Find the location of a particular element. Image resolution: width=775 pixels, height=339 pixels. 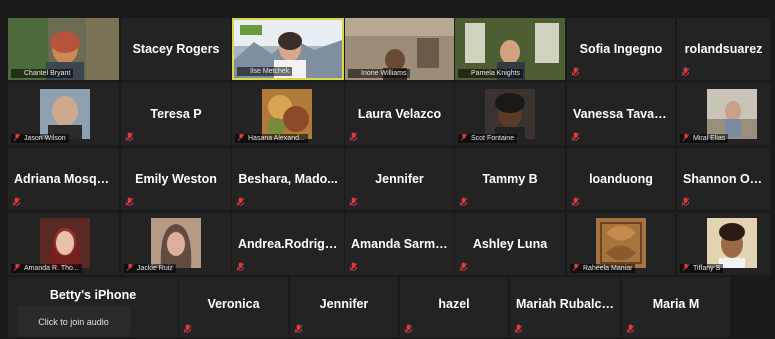

video-tile-raheela-maniar: Raheela Maniar is located at coordinates (621, 244).